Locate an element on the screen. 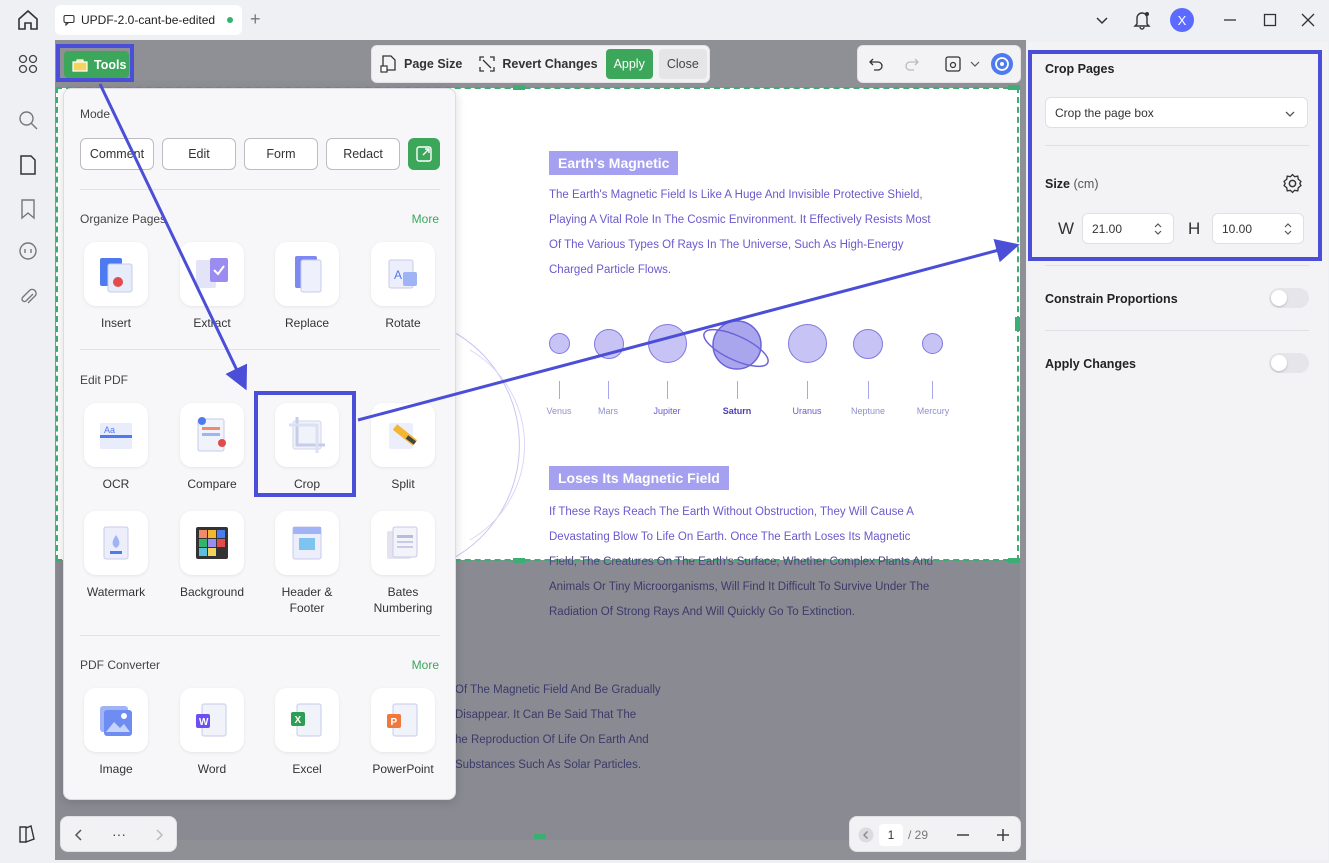 Image resolution: width=1329 pixels, height=863 pixels. apply-changes-toggle is located at coordinates (1289, 363).